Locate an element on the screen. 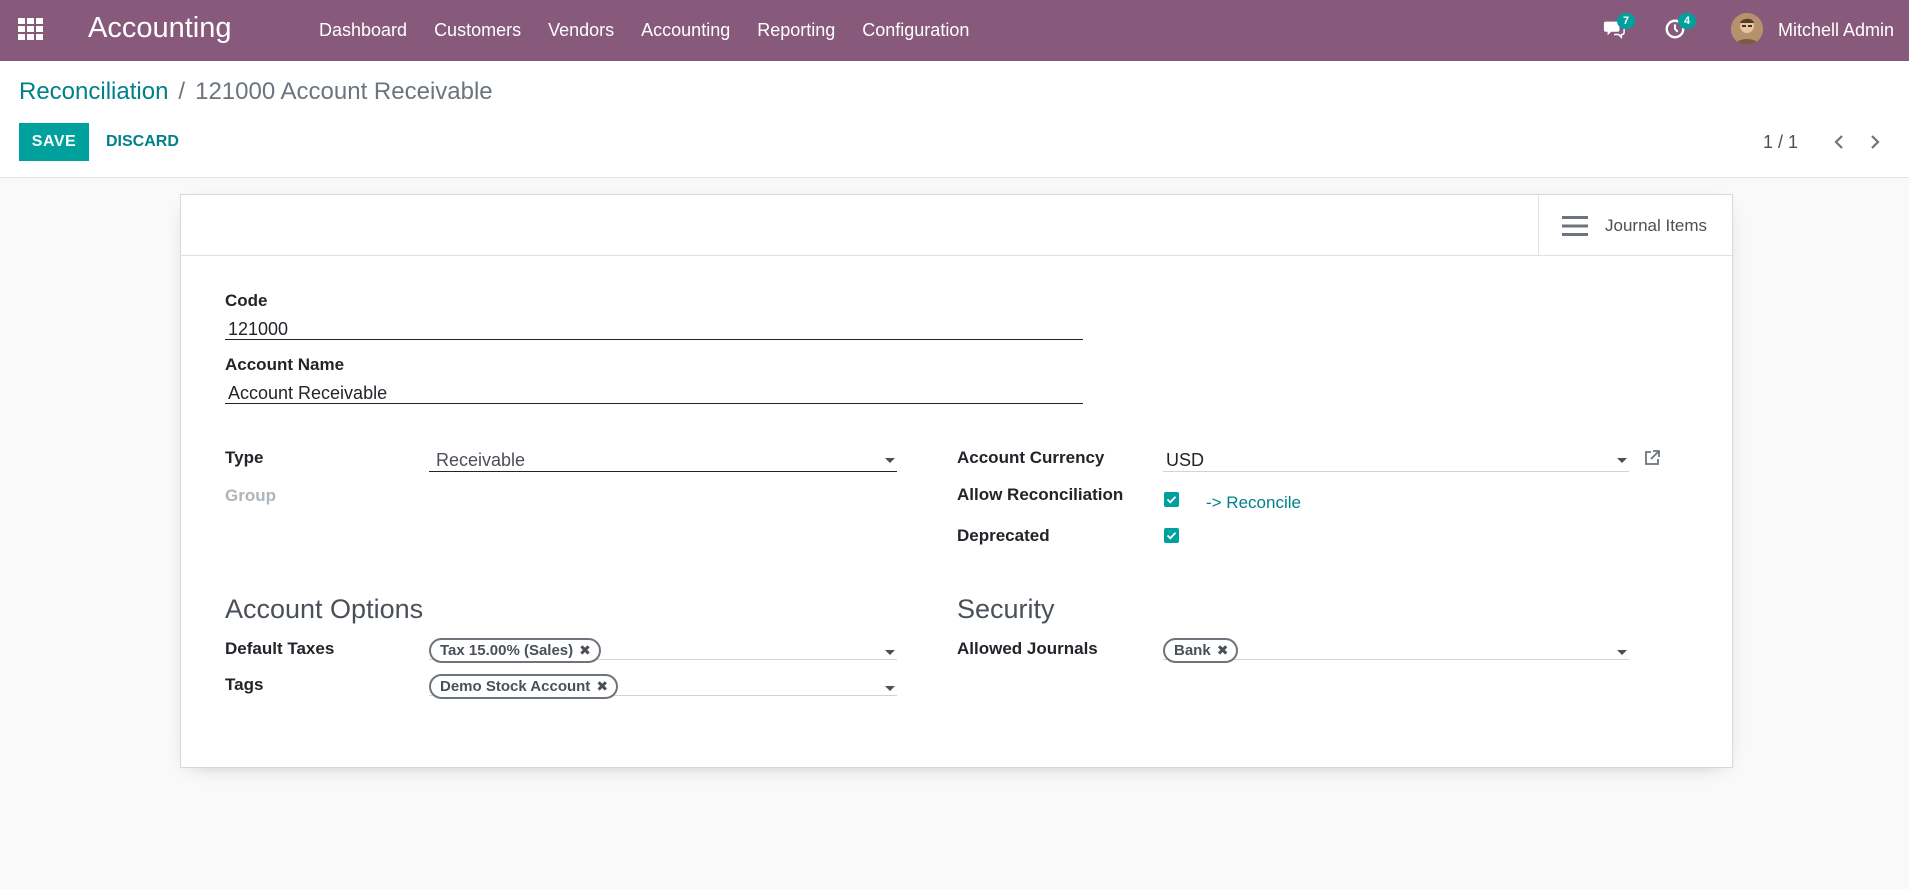 This screenshot has width=1909, height=889. allowed-journals-label: Allowed Journals is located at coordinates (1027, 648).